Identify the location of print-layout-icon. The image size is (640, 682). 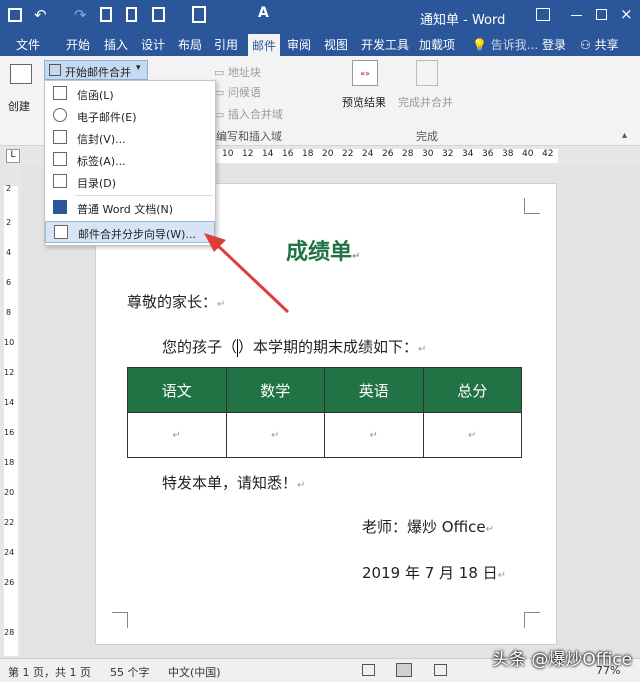
(404, 670).